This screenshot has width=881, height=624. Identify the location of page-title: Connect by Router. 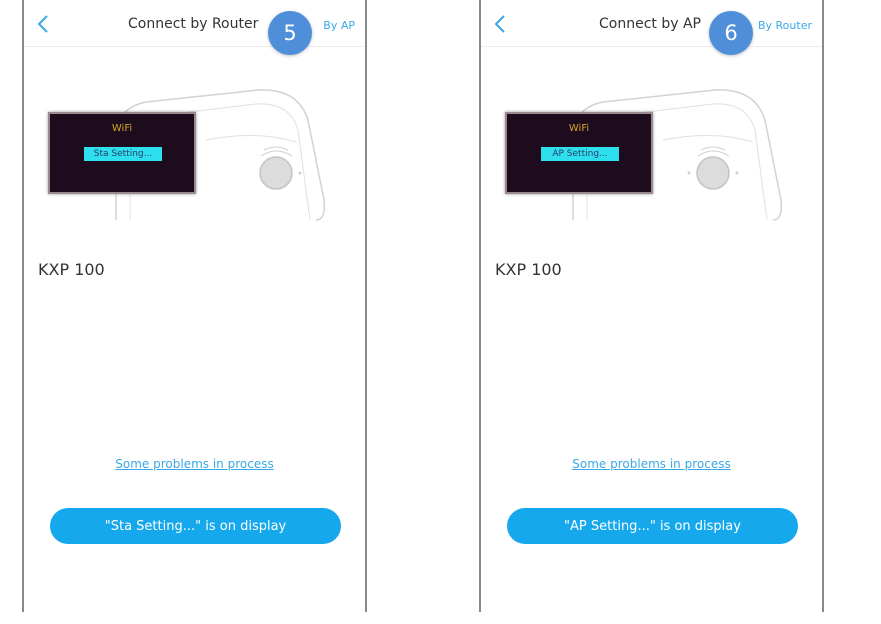
(193, 24).